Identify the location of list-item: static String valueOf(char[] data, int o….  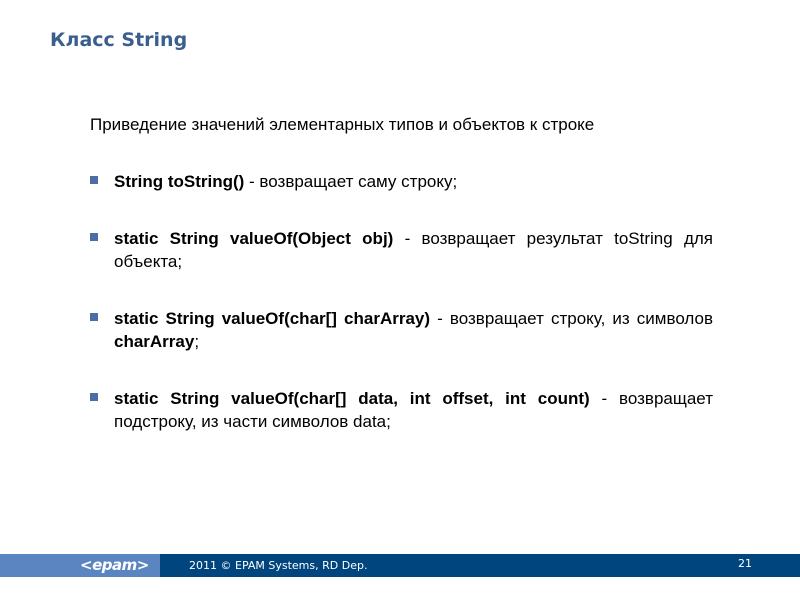
(401, 410).